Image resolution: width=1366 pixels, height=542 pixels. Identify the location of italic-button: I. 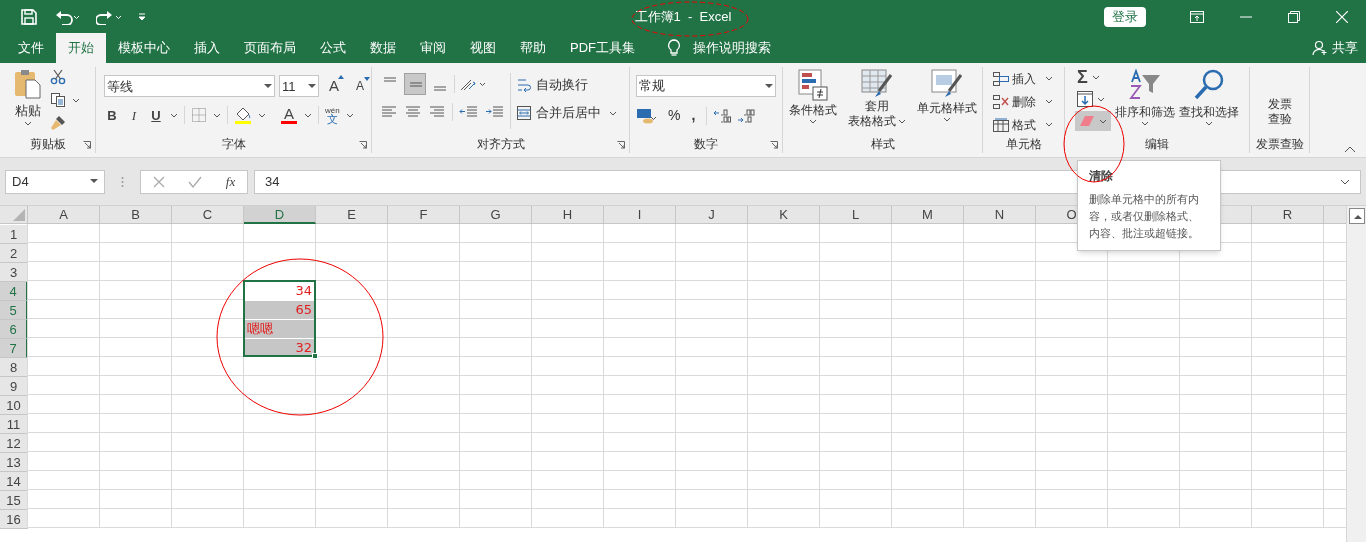
(134, 115).